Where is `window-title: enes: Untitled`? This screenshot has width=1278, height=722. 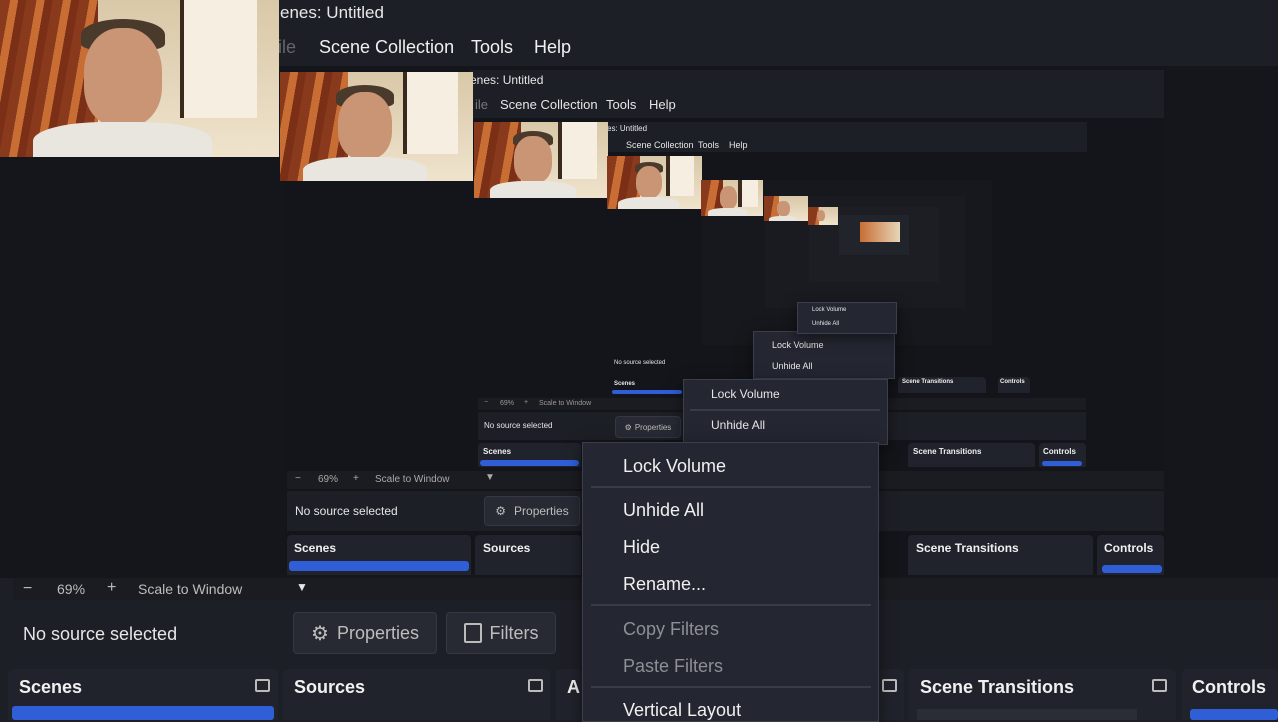
window-title: enes: Untitled is located at coordinates (332, 12).